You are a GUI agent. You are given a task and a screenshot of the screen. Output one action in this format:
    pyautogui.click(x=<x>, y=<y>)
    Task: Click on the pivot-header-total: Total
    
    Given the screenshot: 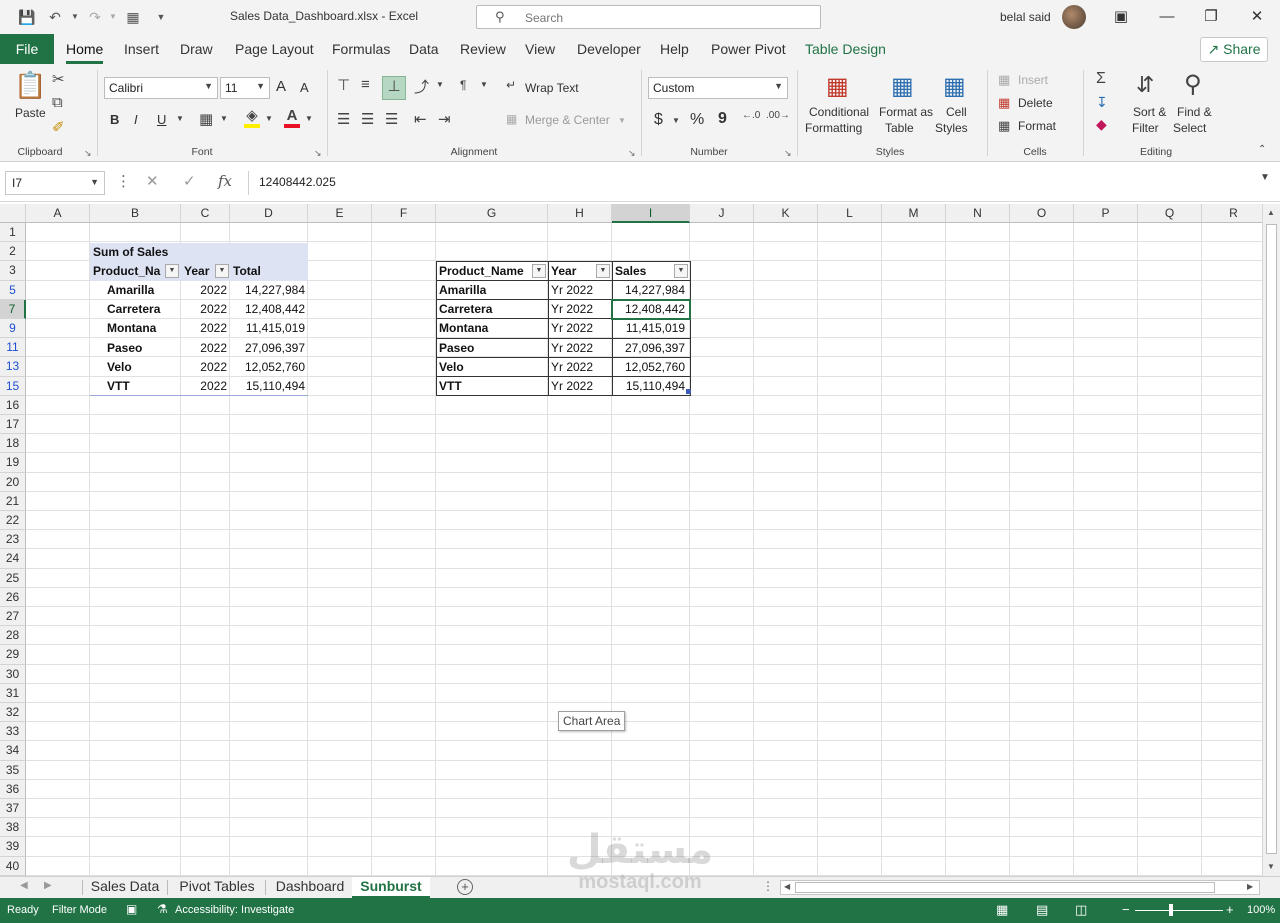 What is the action you would take?
    pyautogui.click(x=269, y=271)
    